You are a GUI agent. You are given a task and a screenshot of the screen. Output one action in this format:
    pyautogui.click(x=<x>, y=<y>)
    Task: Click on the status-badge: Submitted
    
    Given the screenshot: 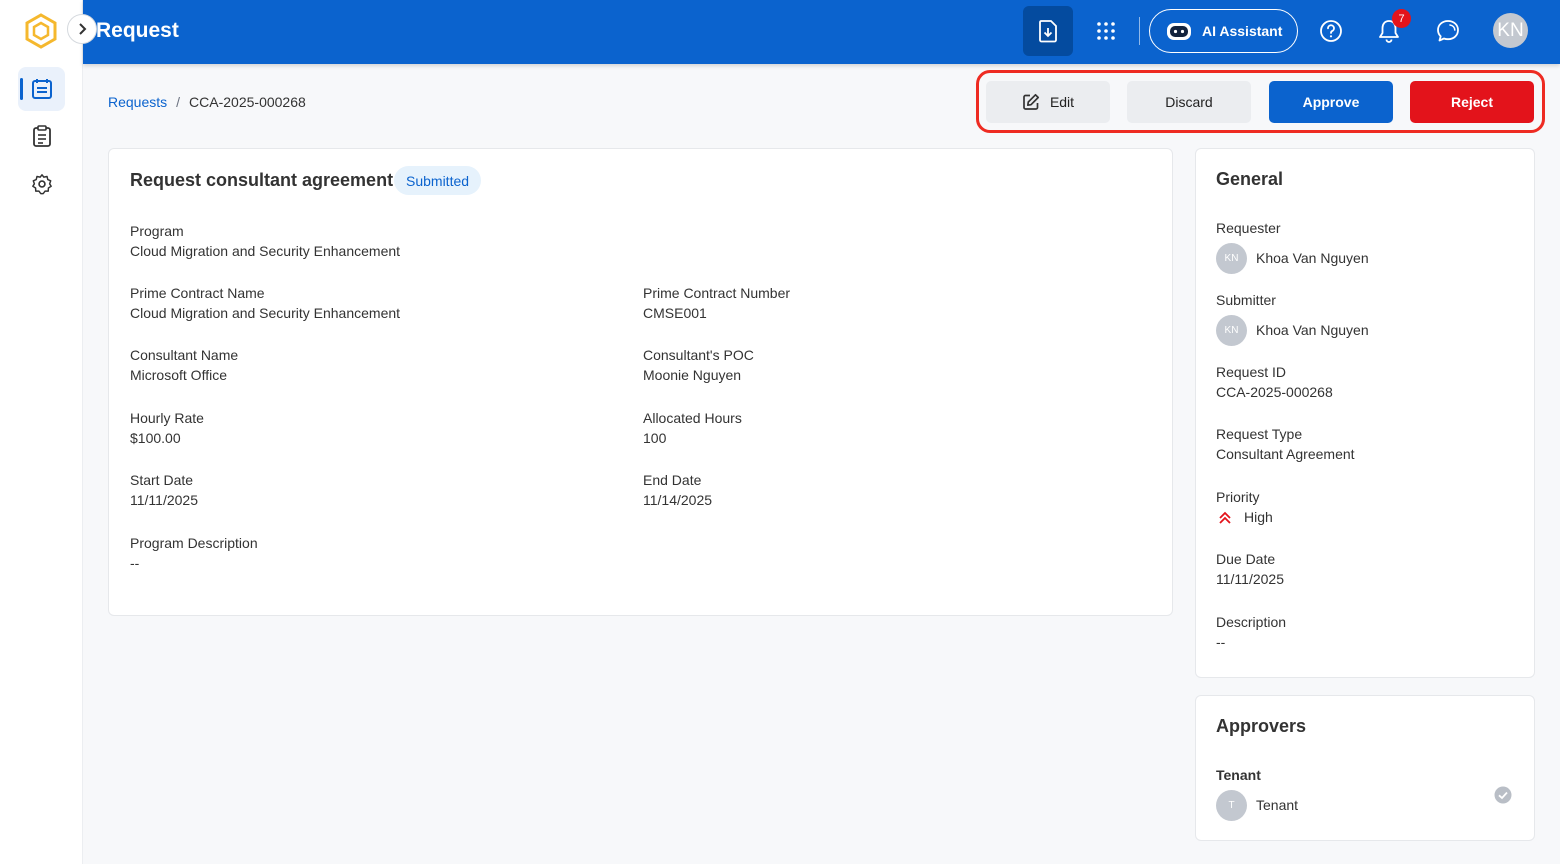 What is the action you would take?
    pyautogui.click(x=438, y=180)
    